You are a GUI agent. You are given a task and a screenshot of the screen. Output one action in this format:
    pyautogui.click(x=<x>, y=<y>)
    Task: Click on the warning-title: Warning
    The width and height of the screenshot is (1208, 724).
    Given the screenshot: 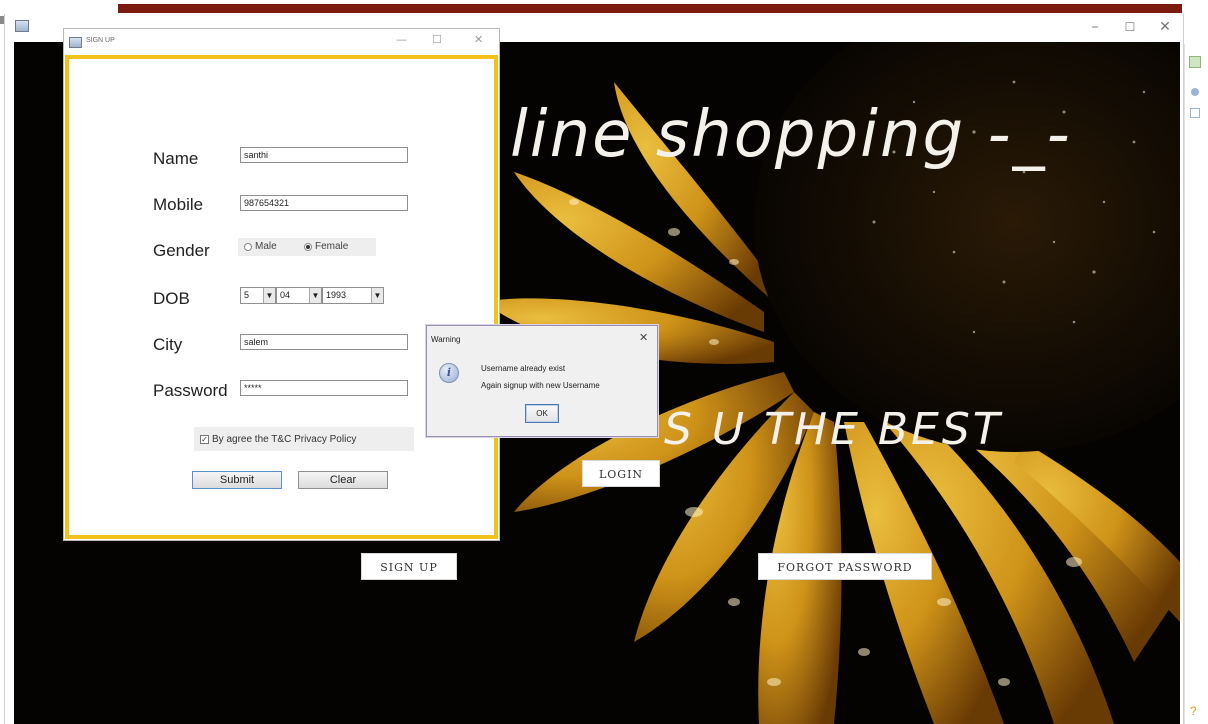 What is the action you would take?
    pyautogui.click(x=446, y=339)
    